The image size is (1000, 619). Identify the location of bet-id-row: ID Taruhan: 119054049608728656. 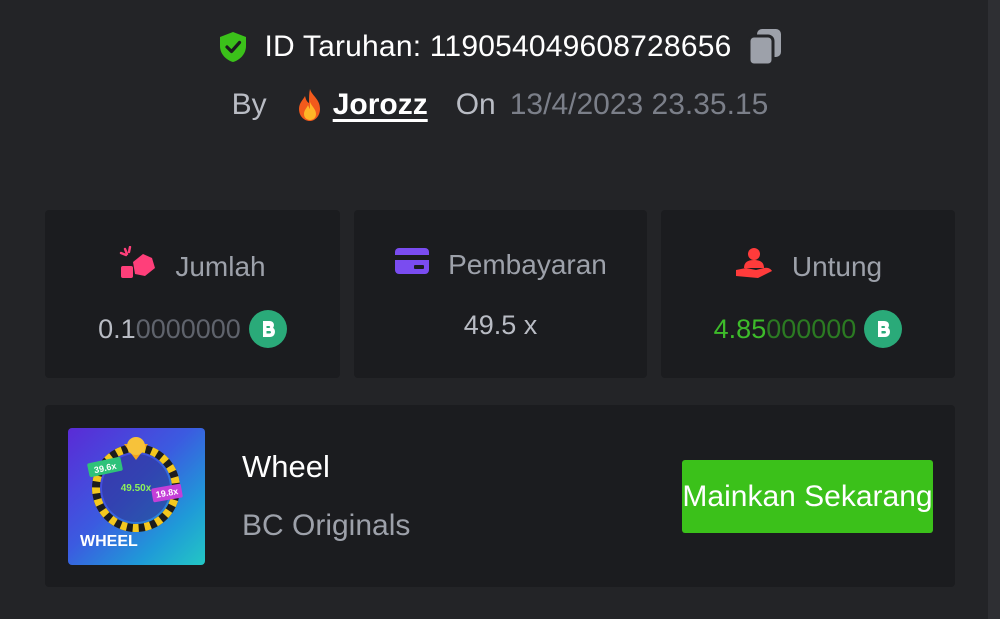
(500, 47).